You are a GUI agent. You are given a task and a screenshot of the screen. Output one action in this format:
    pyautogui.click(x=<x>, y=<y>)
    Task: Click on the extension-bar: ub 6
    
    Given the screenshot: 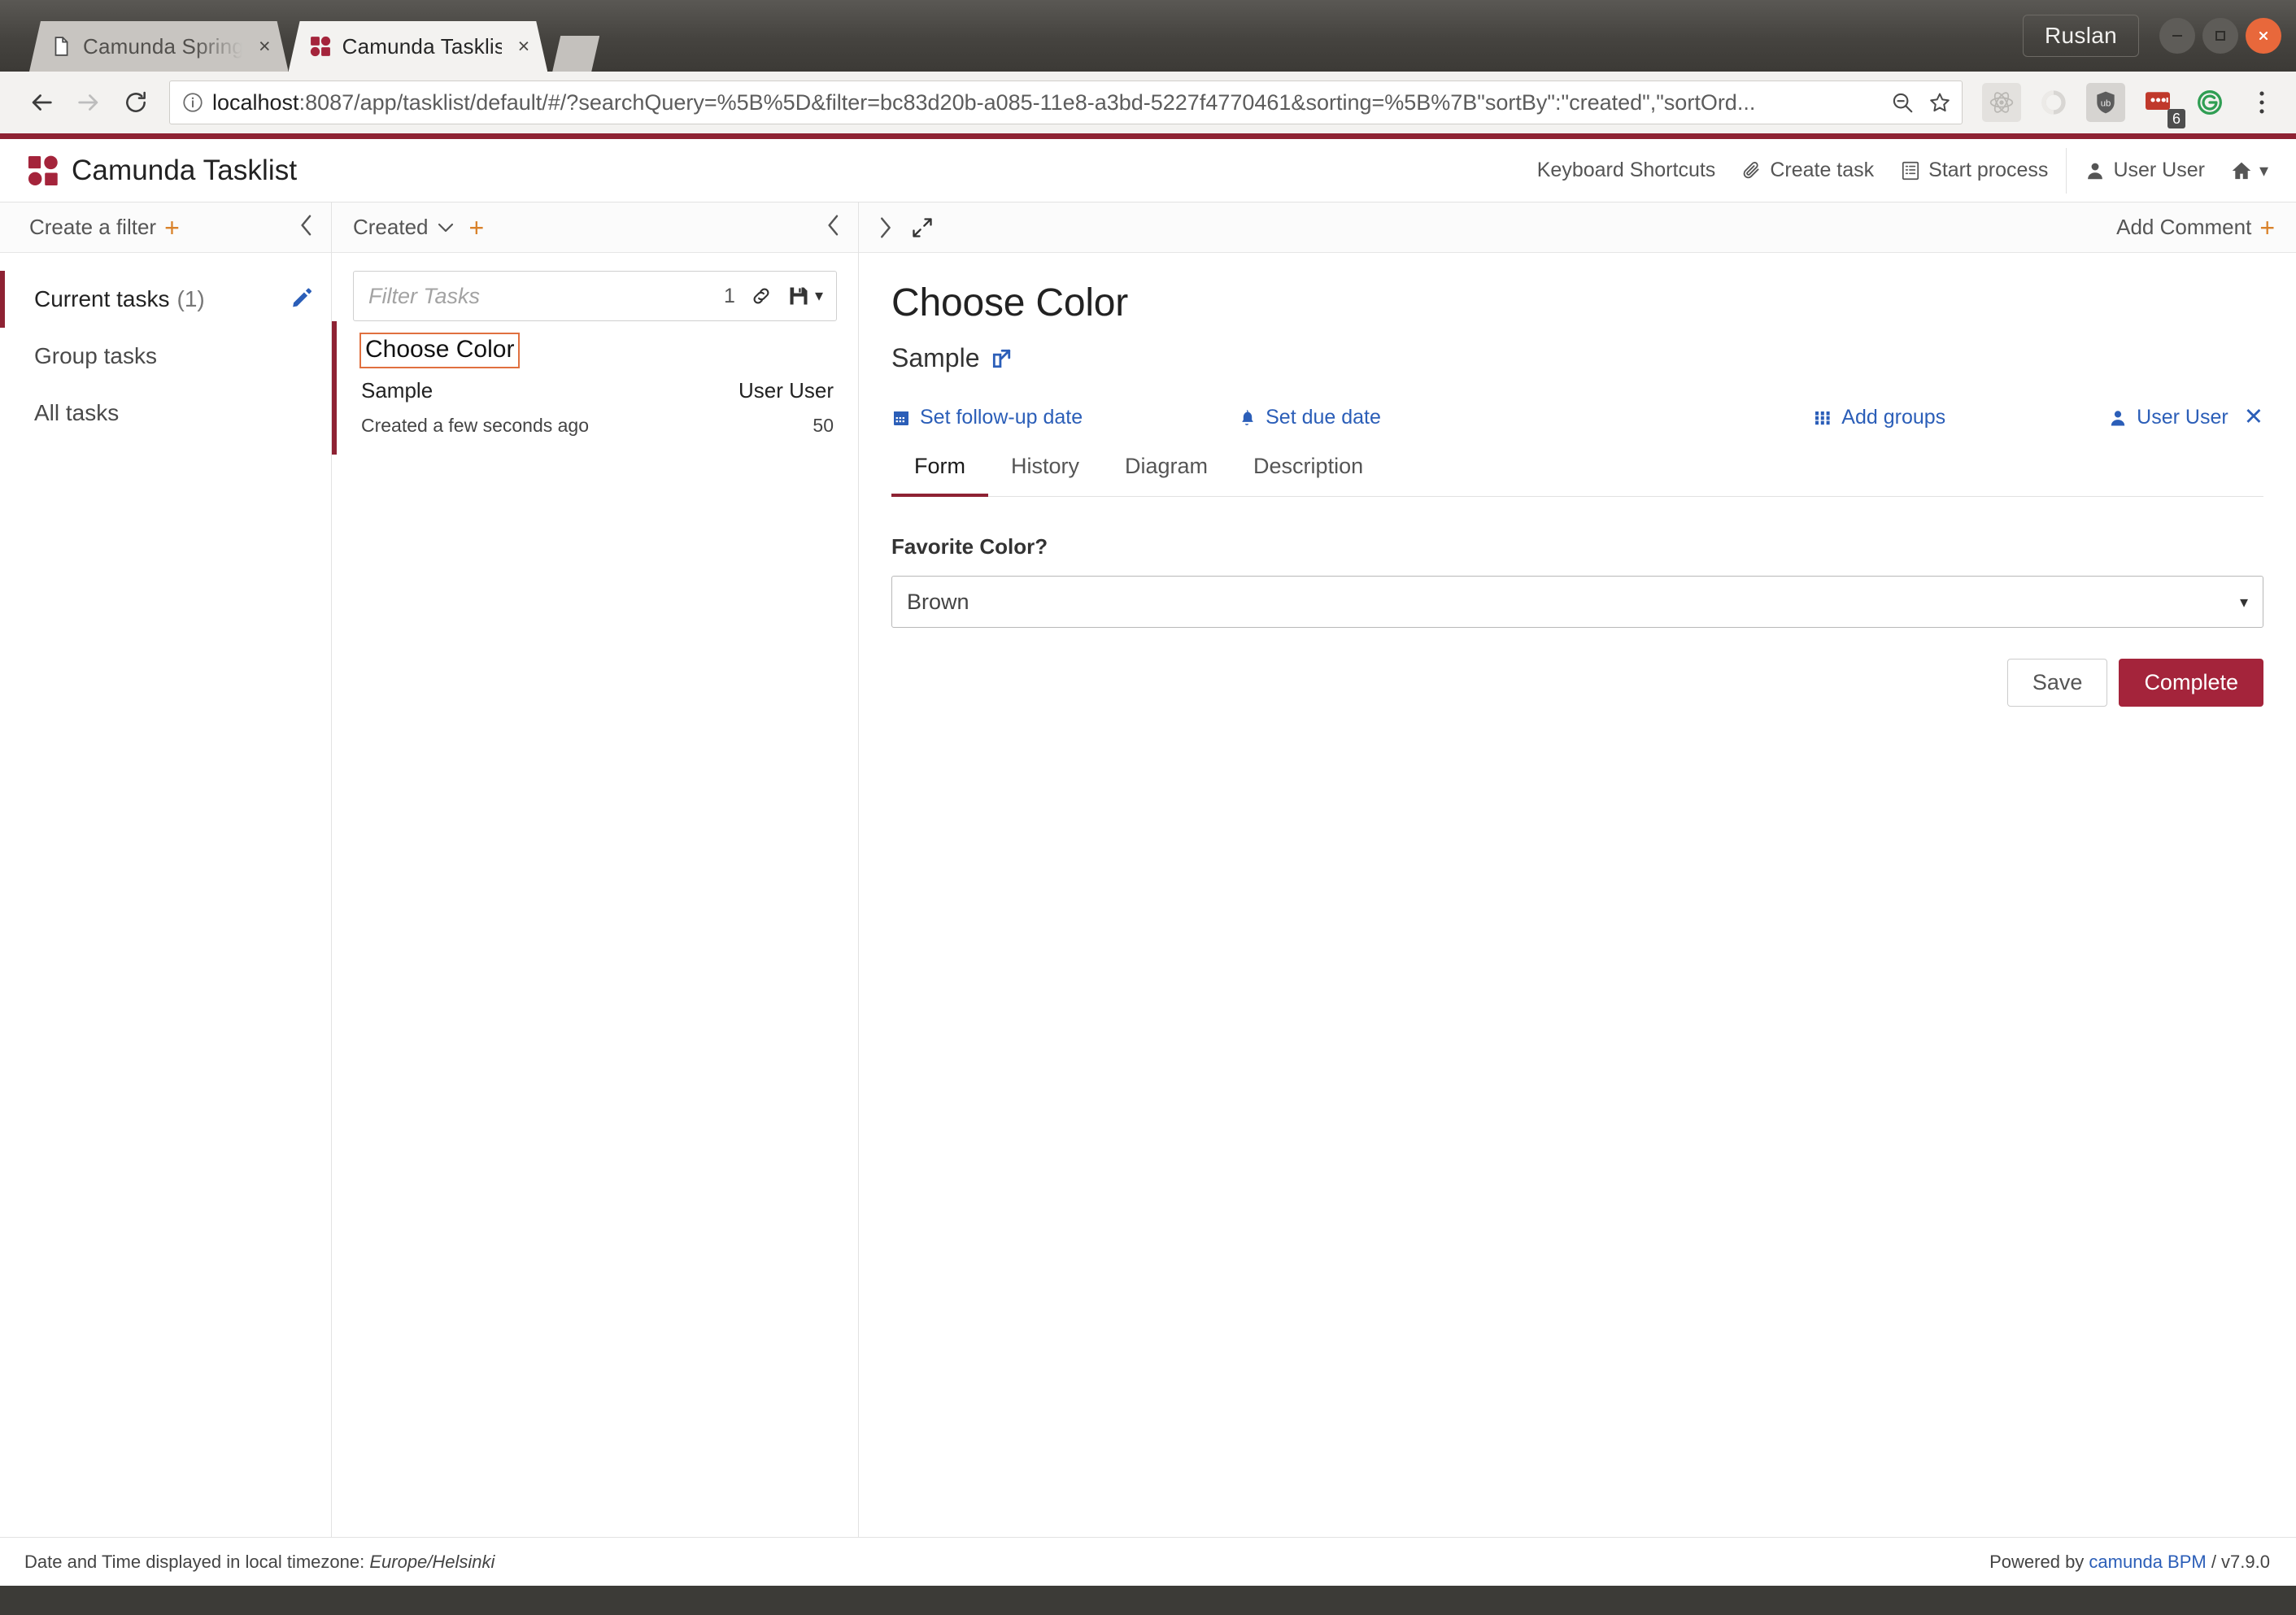 What is the action you would take?
    pyautogui.click(x=2126, y=105)
    